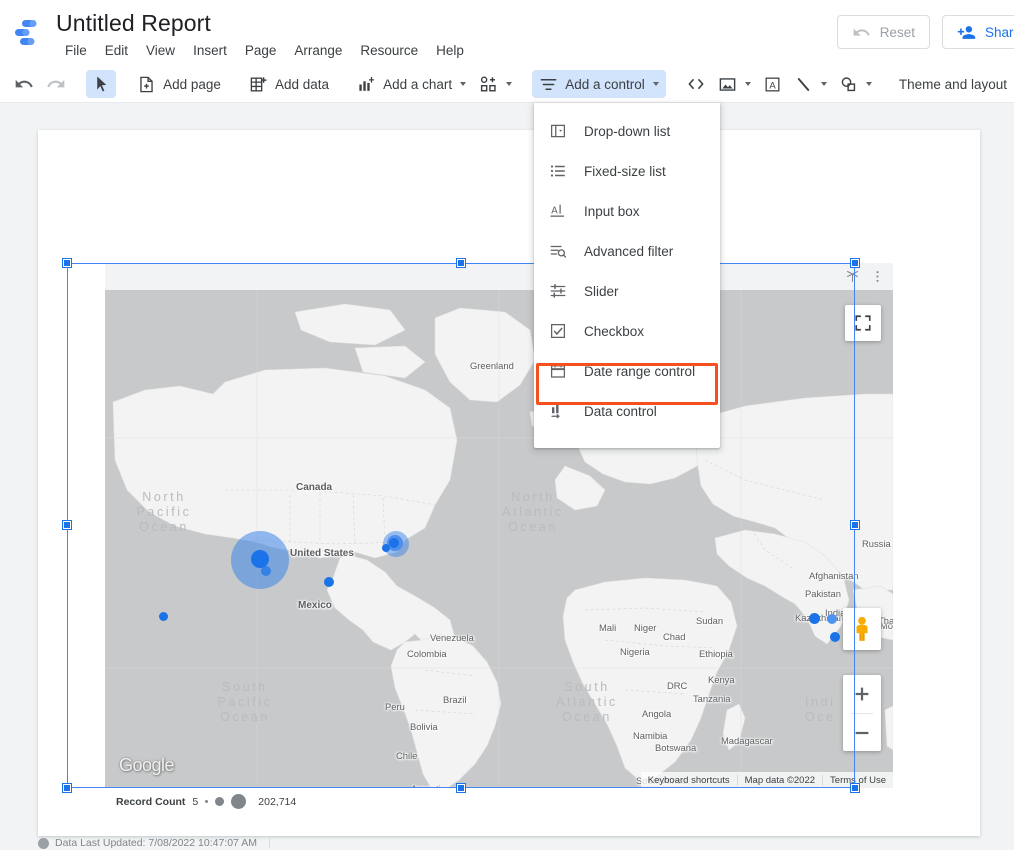 Image resolution: width=1014 pixels, height=850 pixels. What do you see at coordinates (627, 211) in the screenshot?
I see `menu-item-input-box: A Input box` at bounding box center [627, 211].